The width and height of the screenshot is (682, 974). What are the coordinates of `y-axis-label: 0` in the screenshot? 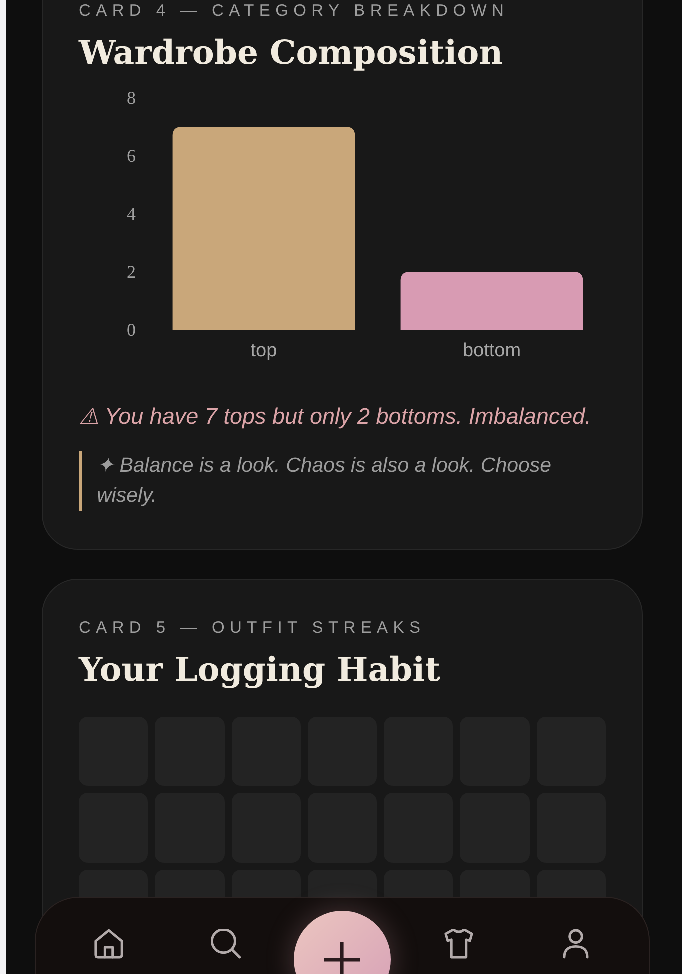 It's located at (131, 330).